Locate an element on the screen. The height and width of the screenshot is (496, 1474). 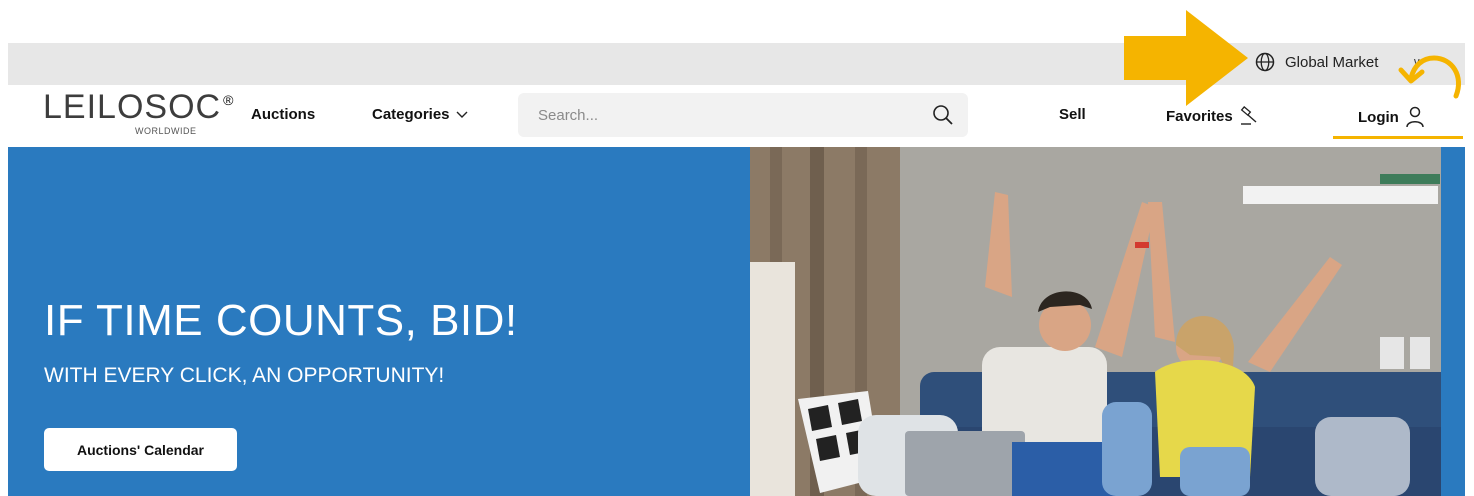
nav-categories: Categories is located at coordinates (420, 114).